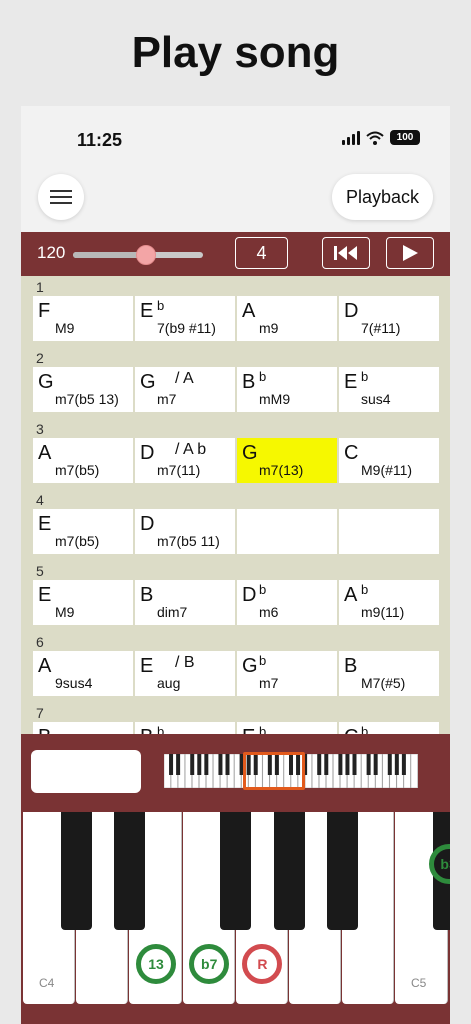 This screenshot has width=471, height=1024. I want to click on chord-cell: Eb sus4, so click(389, 389).